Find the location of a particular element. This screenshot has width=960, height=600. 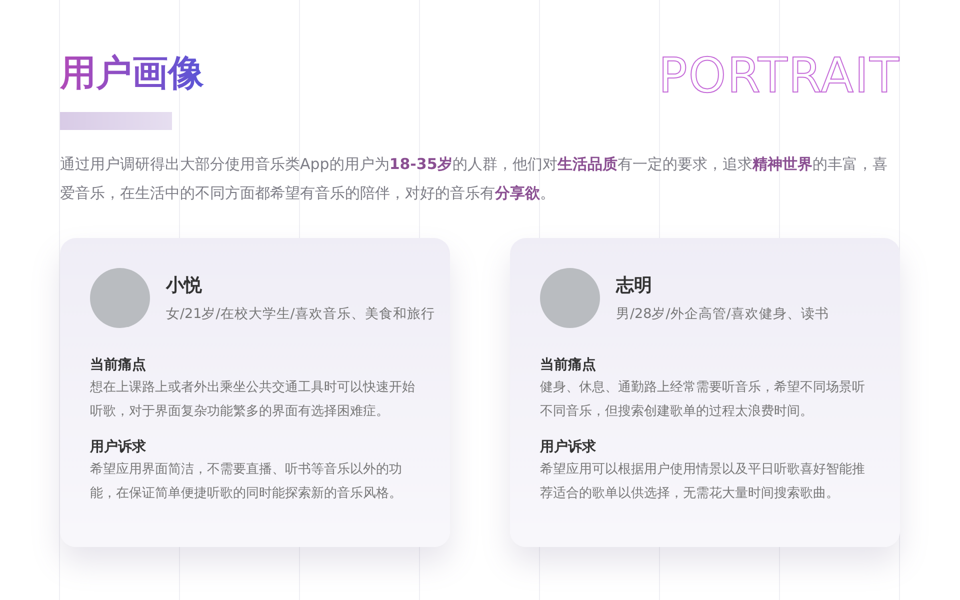

section-text: 健身、休息、通勤路上经常需要听音乐，希望不同场景听不同音乐，但搜索创建歌单的过程太浪费时间。 is located at coordinates (703, 400).